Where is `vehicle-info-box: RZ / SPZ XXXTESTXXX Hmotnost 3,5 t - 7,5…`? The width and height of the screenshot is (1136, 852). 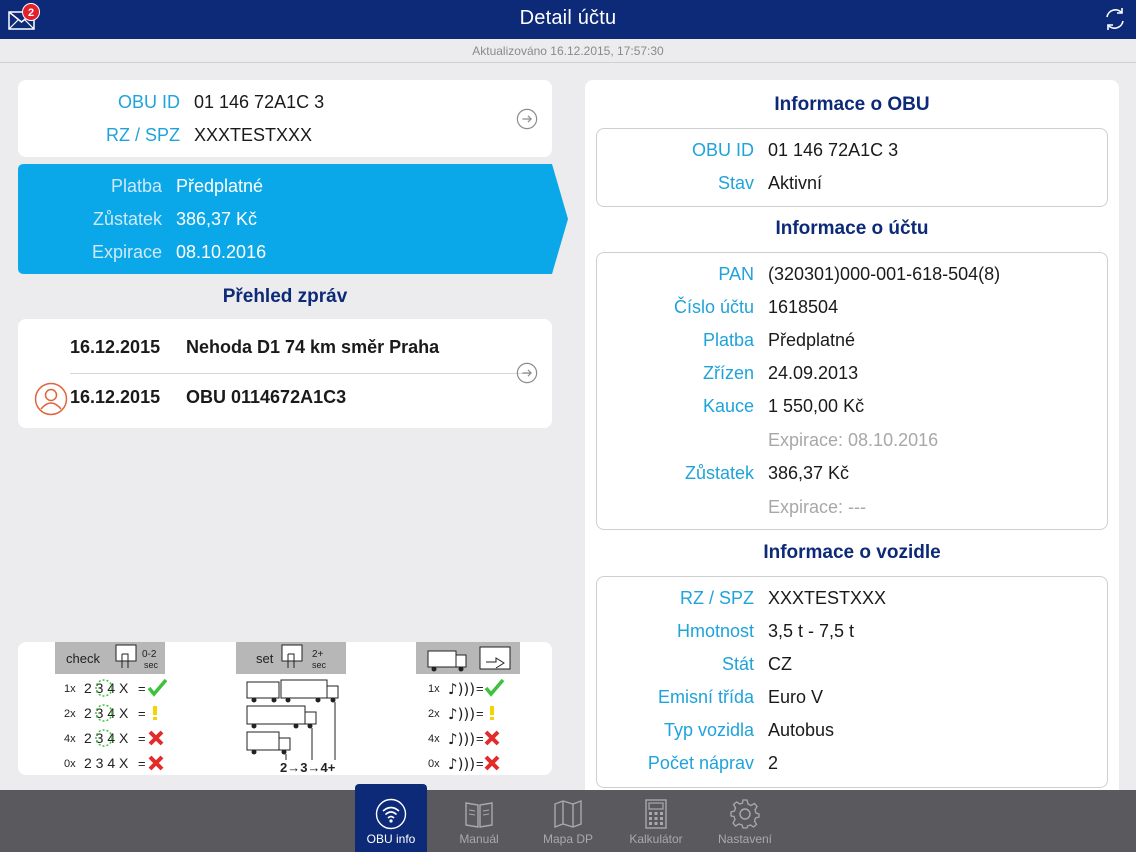
vehicle-info-box: RZ / SPZ XXXTESTXXX Hmotnost 3,5 t - 7,5… is located at coordinates (852, 682).